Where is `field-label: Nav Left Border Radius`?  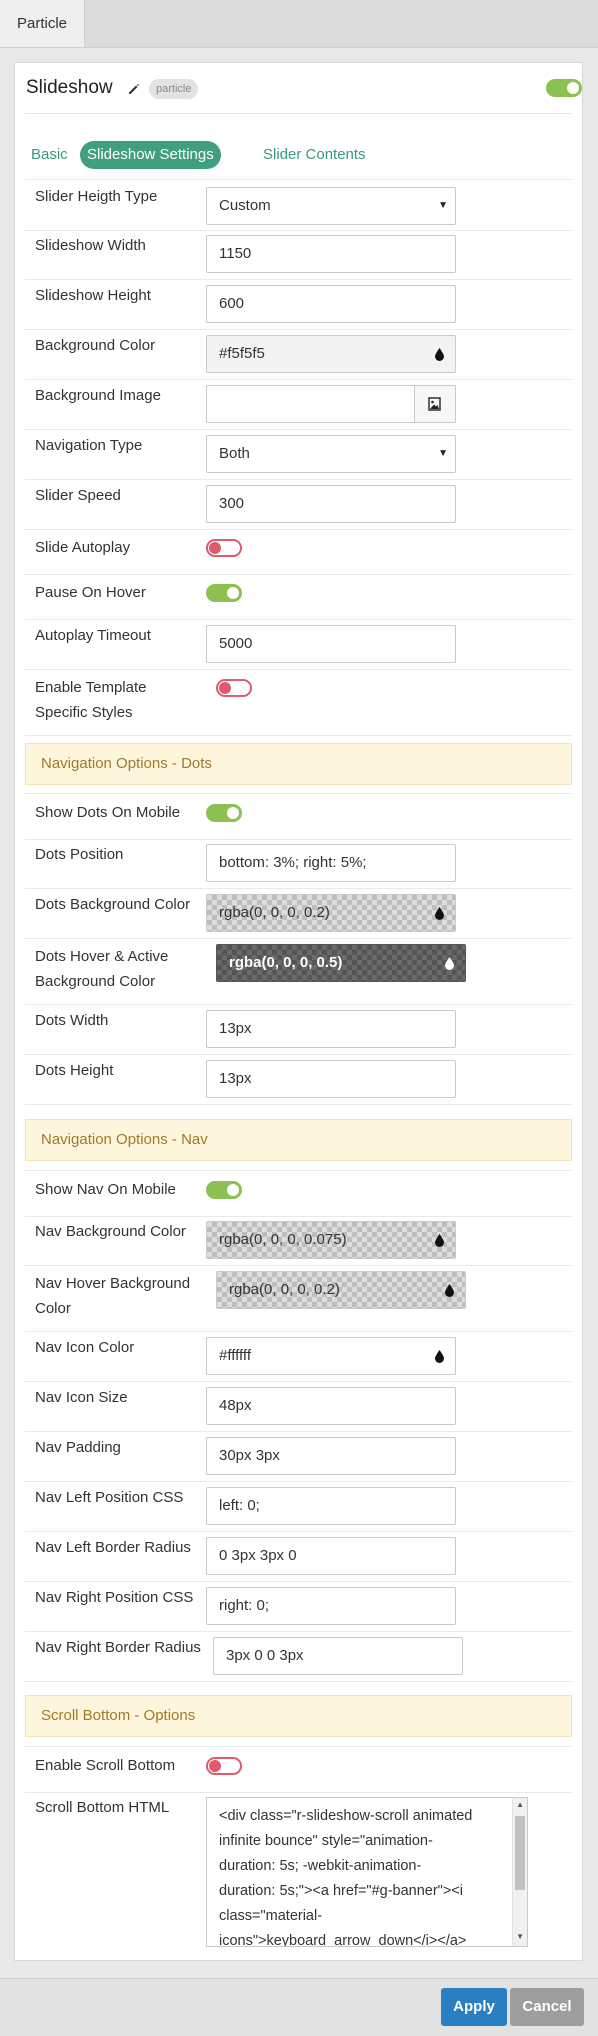 field-label: Nav Left Border Radius is located at coordinates (113, 1547).